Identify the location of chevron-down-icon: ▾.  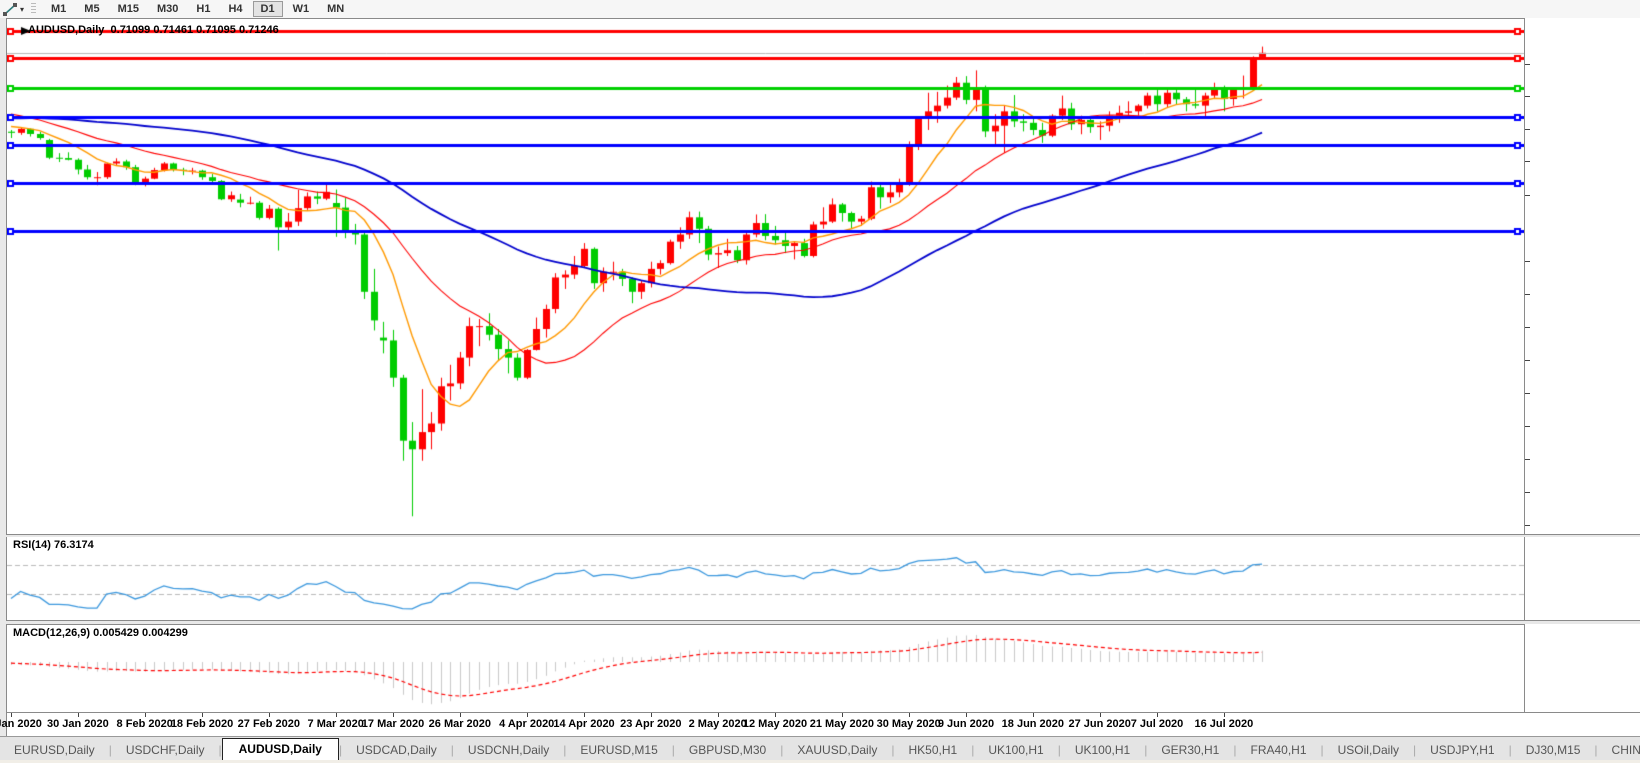
(22, 9).